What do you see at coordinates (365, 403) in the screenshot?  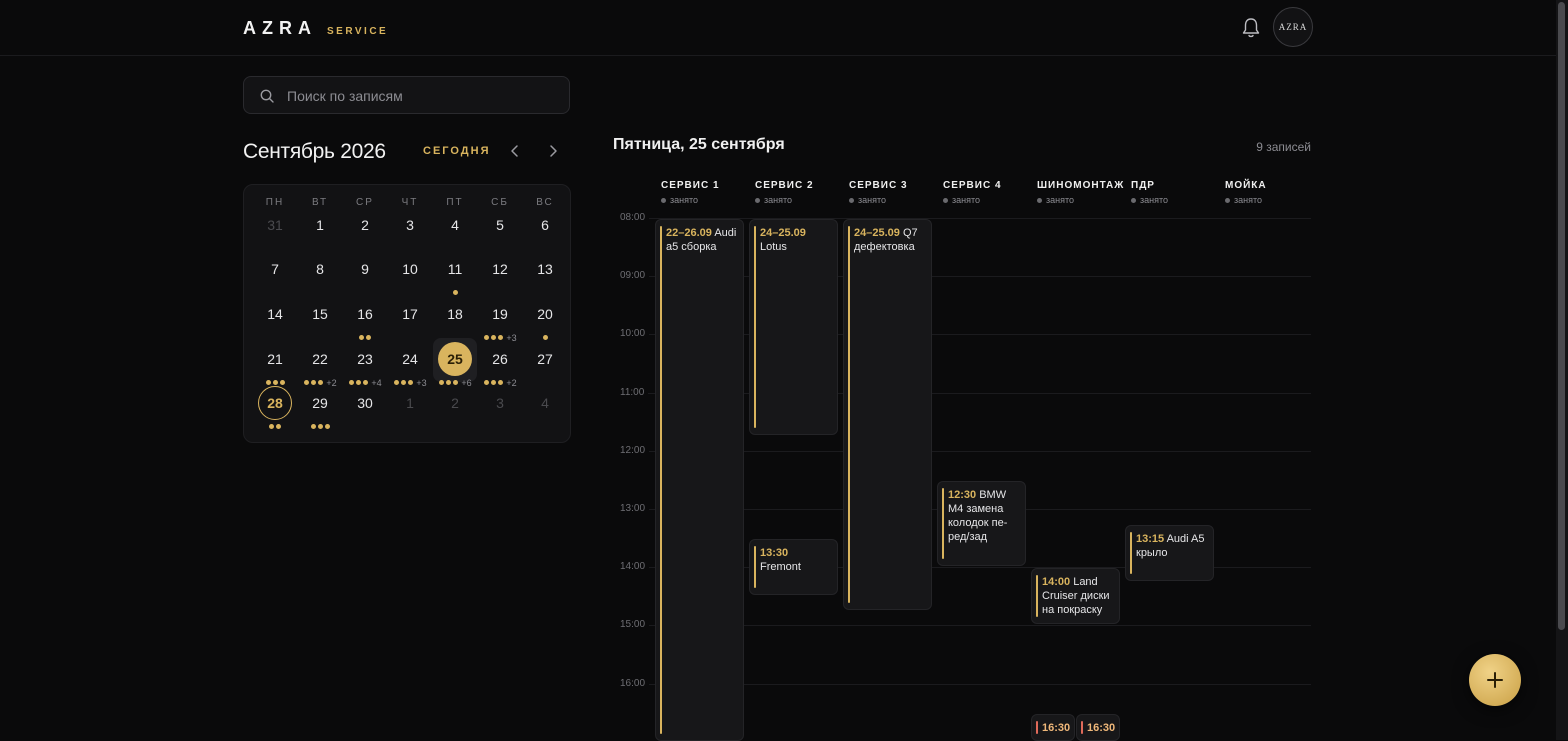 I see `calendar-day: 30` at bounding box center [365, 403].